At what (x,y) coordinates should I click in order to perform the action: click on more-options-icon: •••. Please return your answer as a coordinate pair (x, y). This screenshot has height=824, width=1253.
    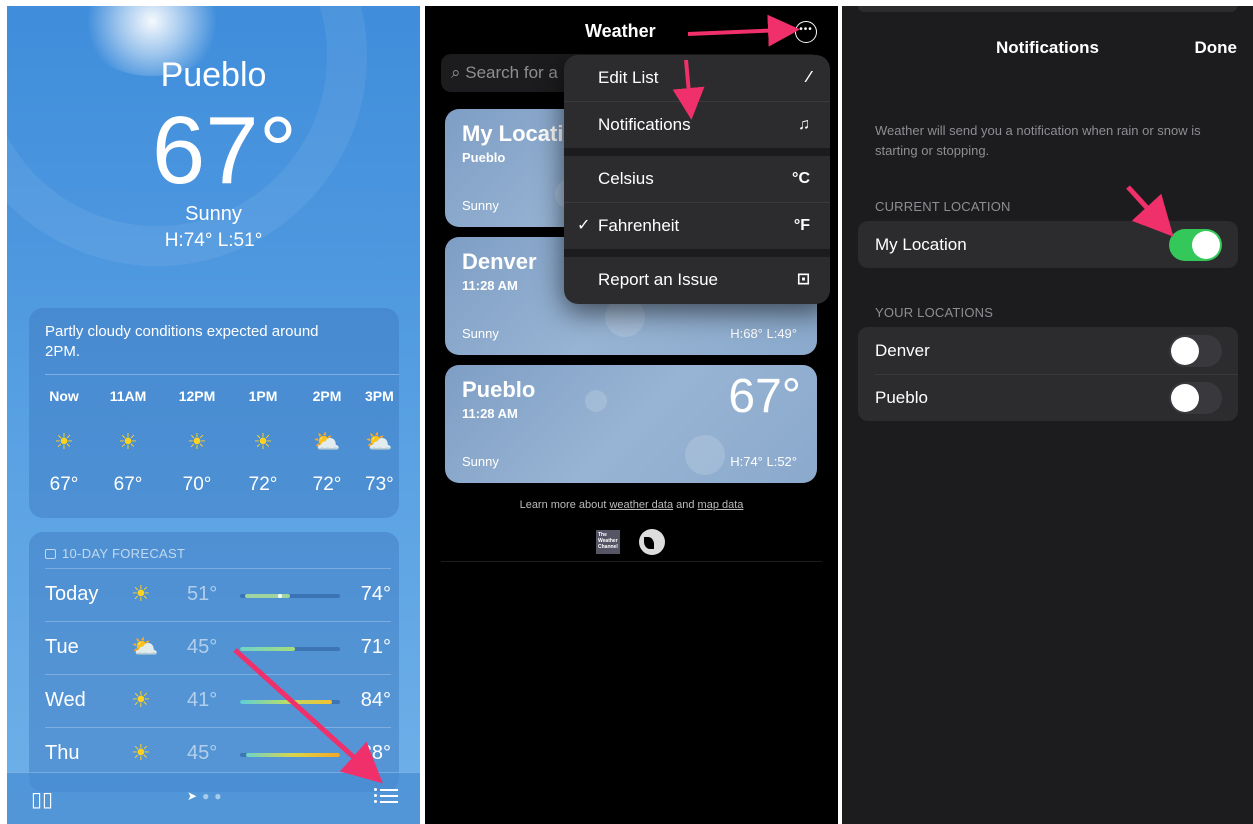
    Looking at the image, I should click on (806, 32).